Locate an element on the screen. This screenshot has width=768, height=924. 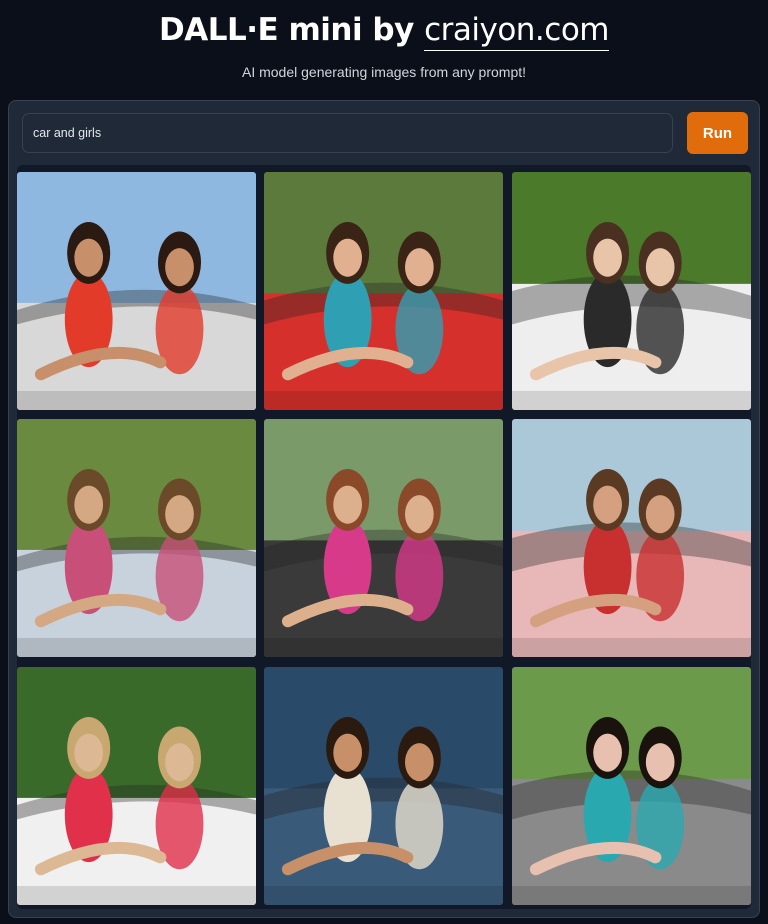
title-prefix: DALL·E mini by is located at coordinates (291, 30).